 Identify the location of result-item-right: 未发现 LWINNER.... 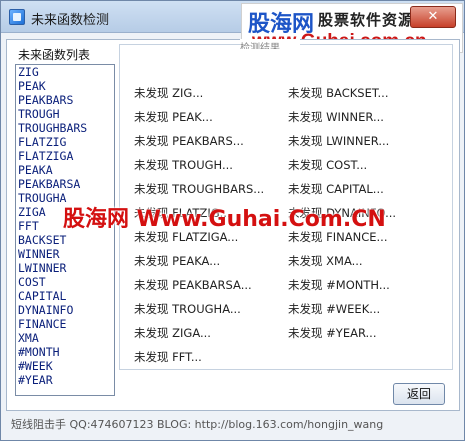
(339, 141).